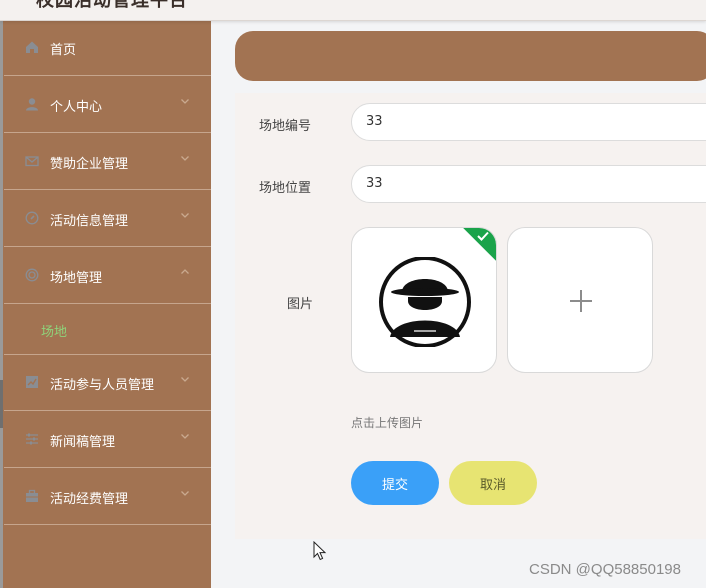  What do you see at coordinates (493, 483) in the screenshot?
I see `cancel-button: 取消` at bounding box center [493, 483].